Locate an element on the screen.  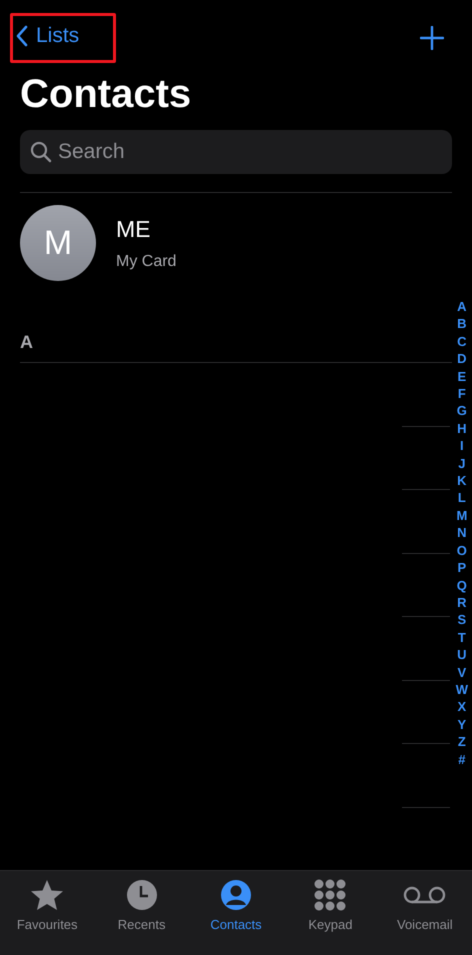
index-letter: H is located at coordinates (462, 429).